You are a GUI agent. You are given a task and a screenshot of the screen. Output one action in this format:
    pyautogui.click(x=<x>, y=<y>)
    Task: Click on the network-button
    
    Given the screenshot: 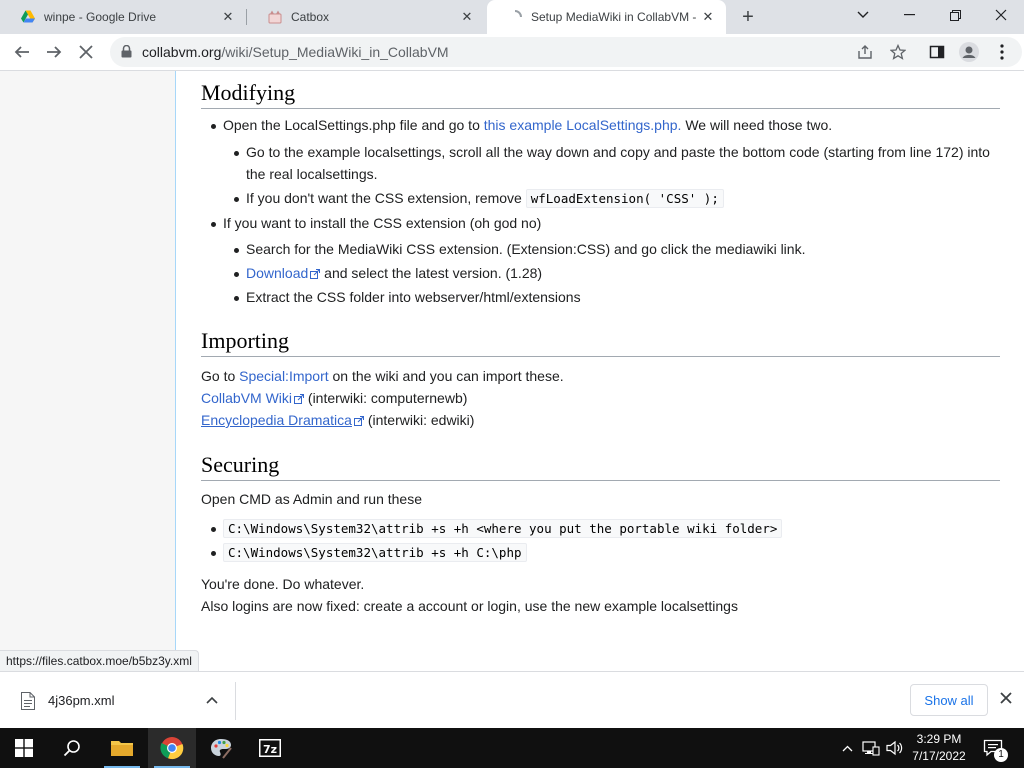 What is the action you would take?
    pyautogui.click(x=871, y=748)
    